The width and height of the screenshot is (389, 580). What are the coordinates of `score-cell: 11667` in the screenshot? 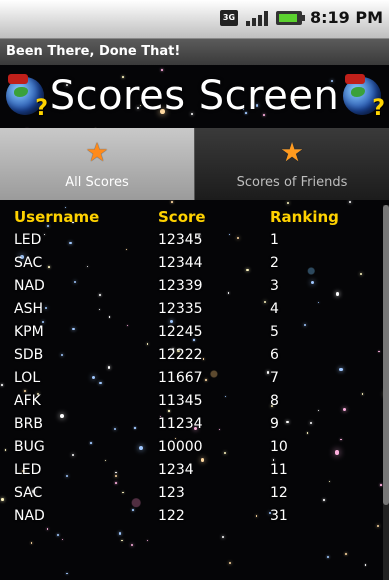 It's located at (180, 377).